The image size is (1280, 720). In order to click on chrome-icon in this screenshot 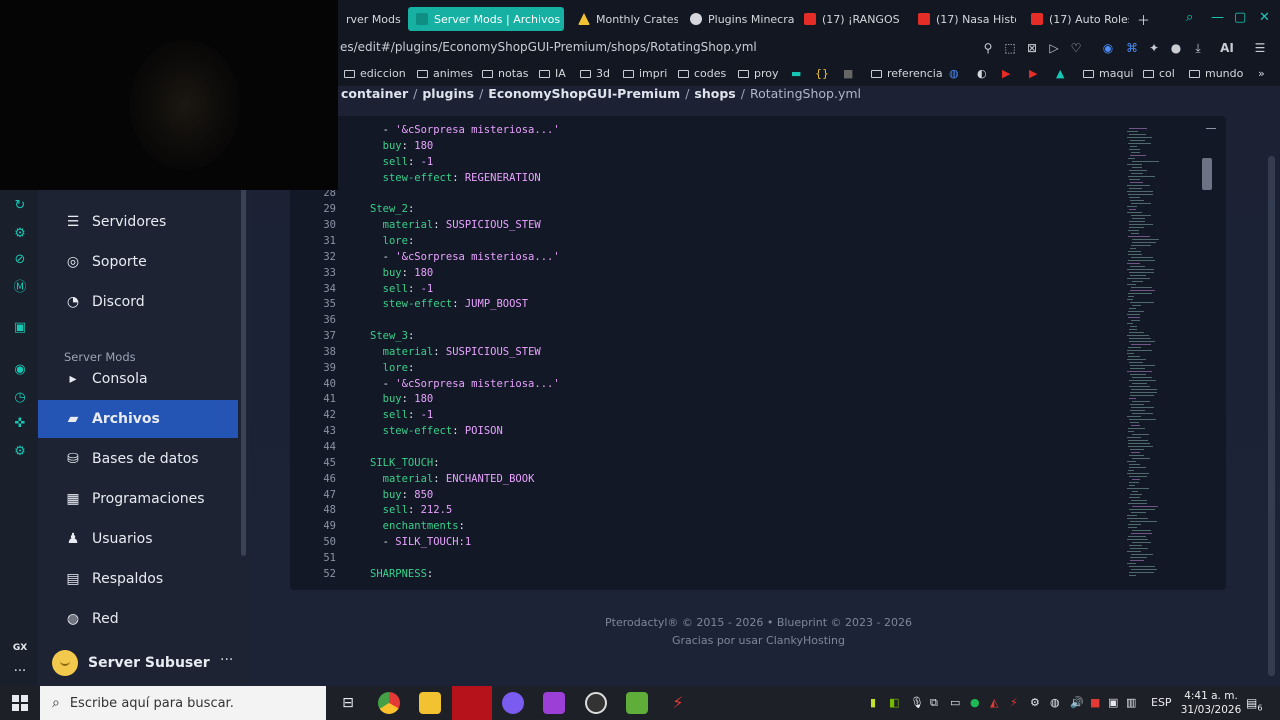, I will do `click(389, 703)`.